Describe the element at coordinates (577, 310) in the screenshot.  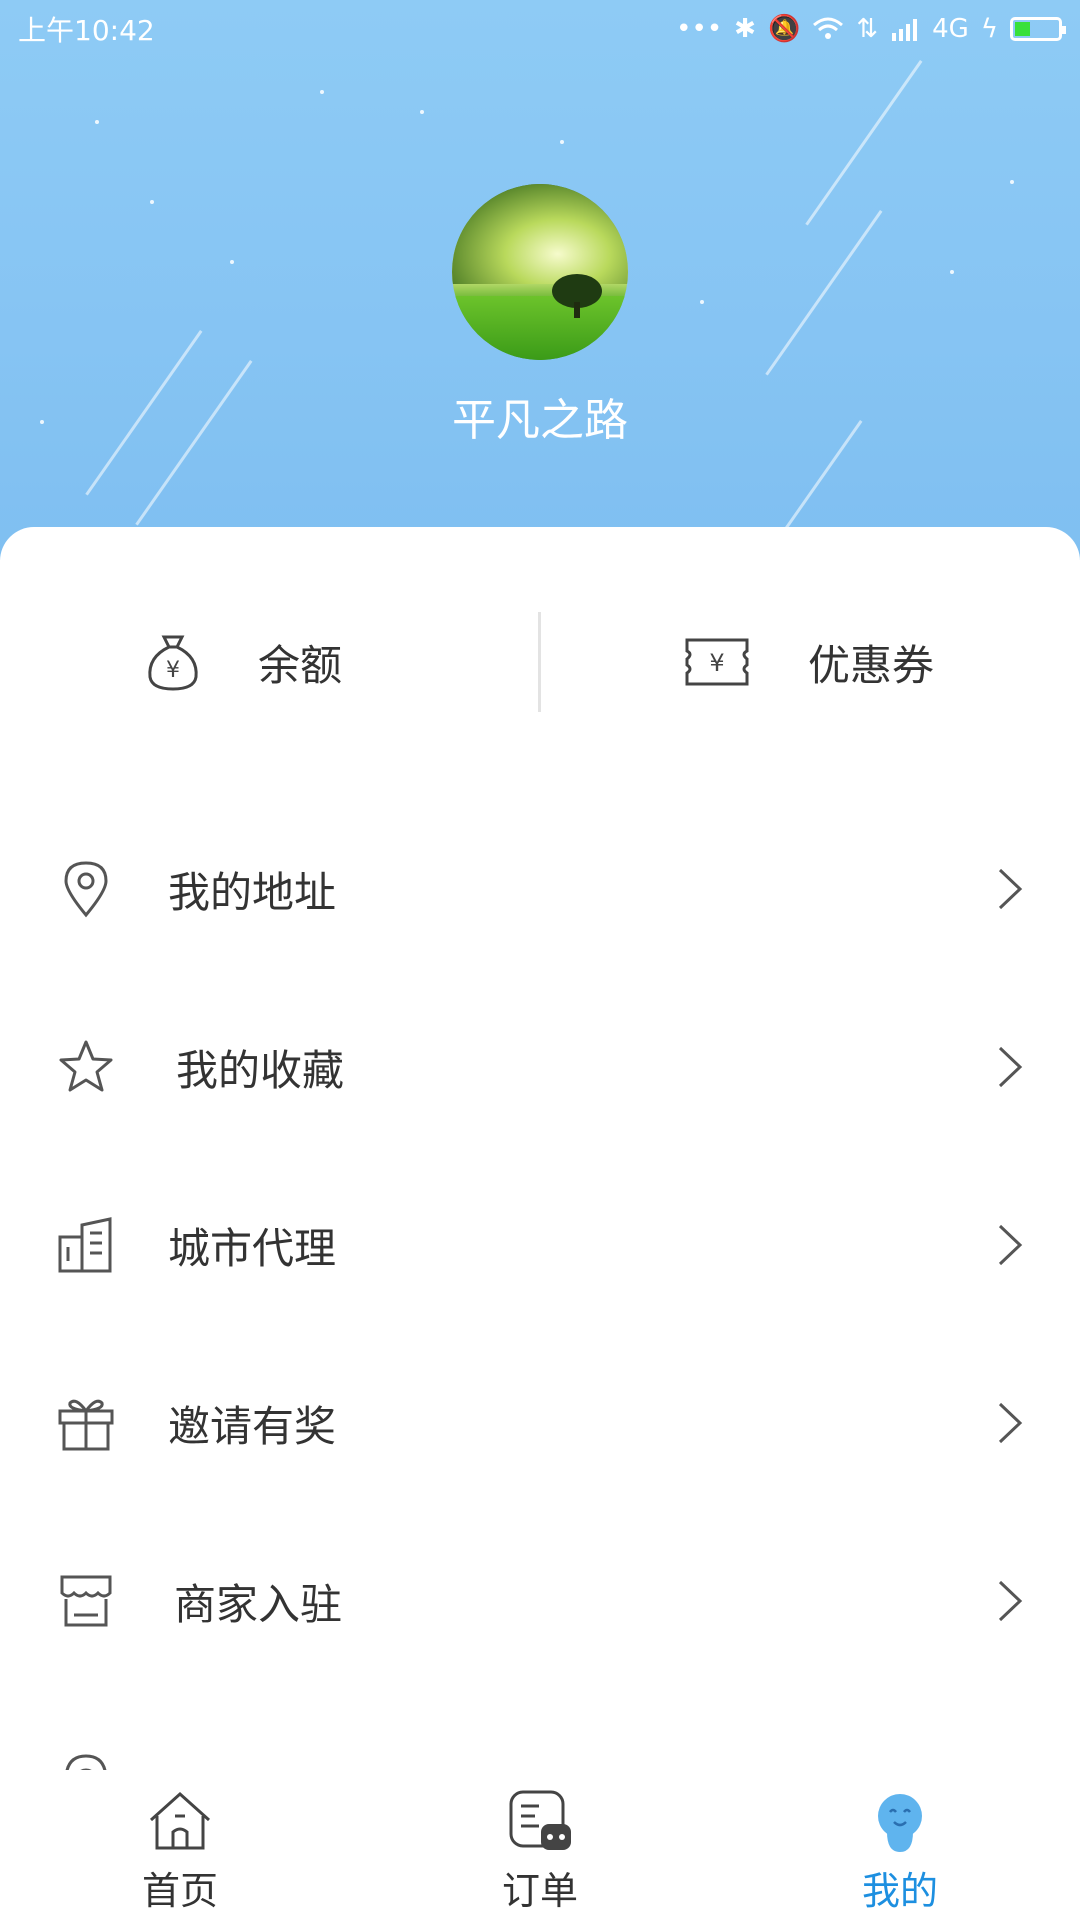
I see `avatar-tree-trunk` at that location.